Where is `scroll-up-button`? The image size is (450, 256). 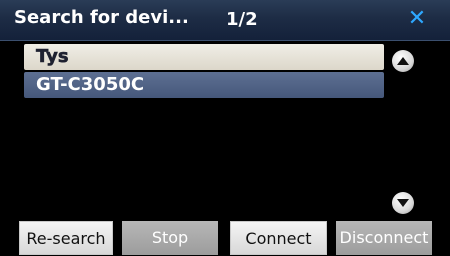 scroll-up-button is located at coordinates (403, 61).